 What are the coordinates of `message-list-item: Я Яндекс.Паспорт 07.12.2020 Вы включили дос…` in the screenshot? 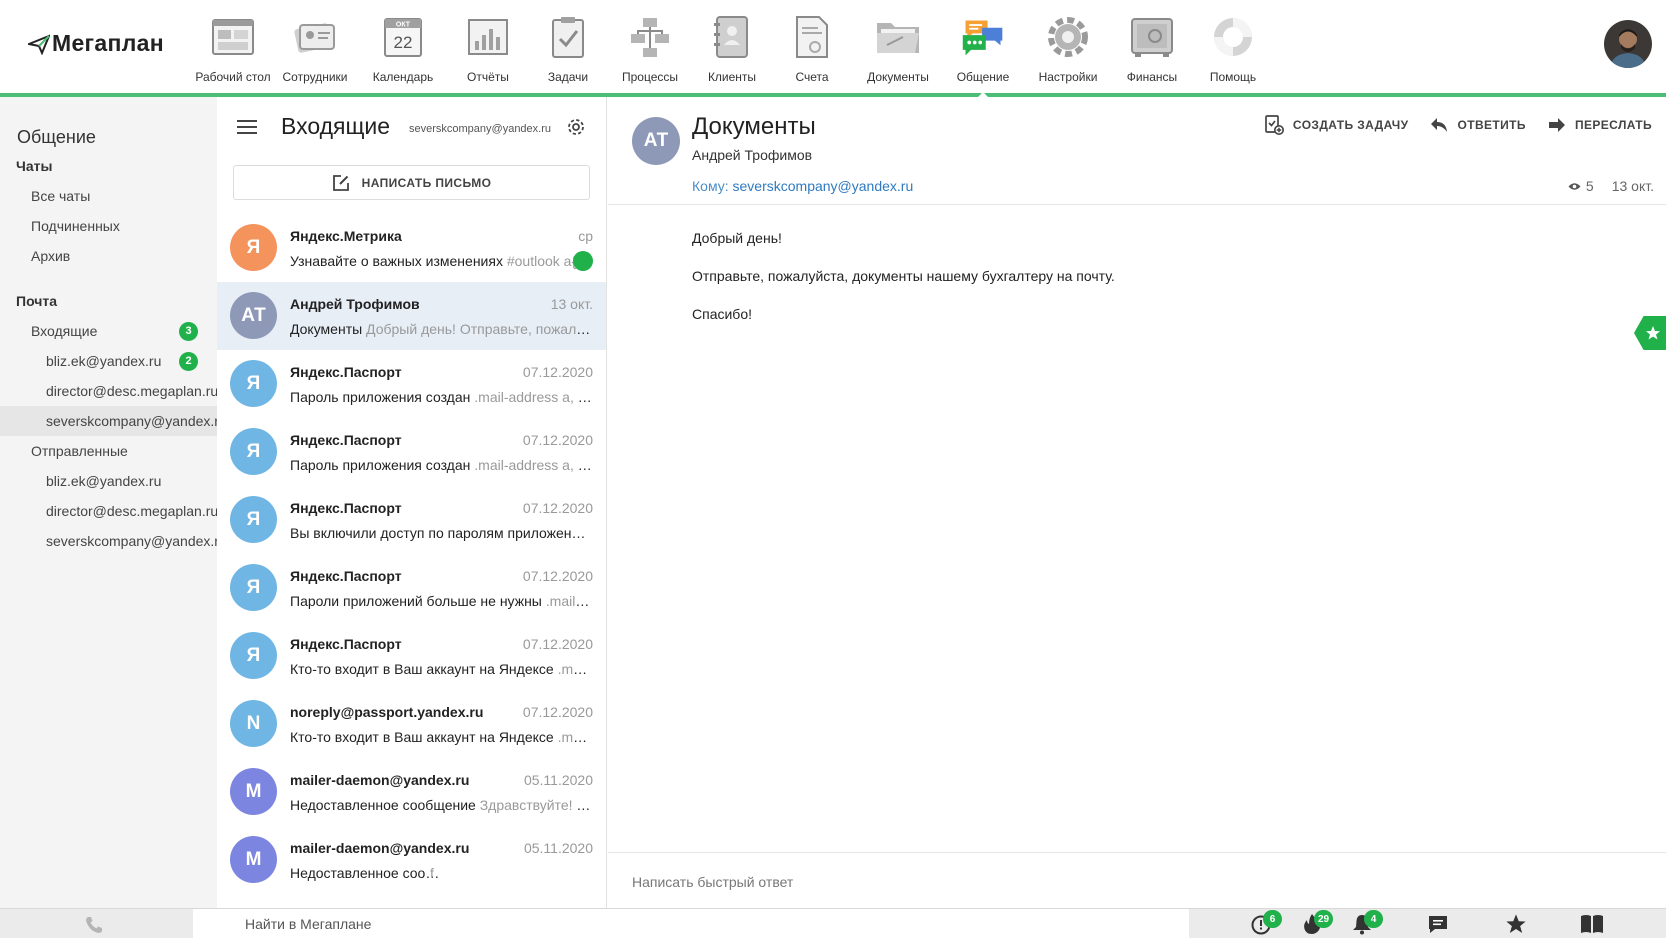 It's located at (411, 520).